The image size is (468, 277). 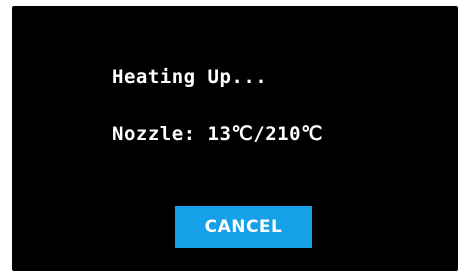 I want to click on cancel-button: CANCEL, so click(x=243, y=227).